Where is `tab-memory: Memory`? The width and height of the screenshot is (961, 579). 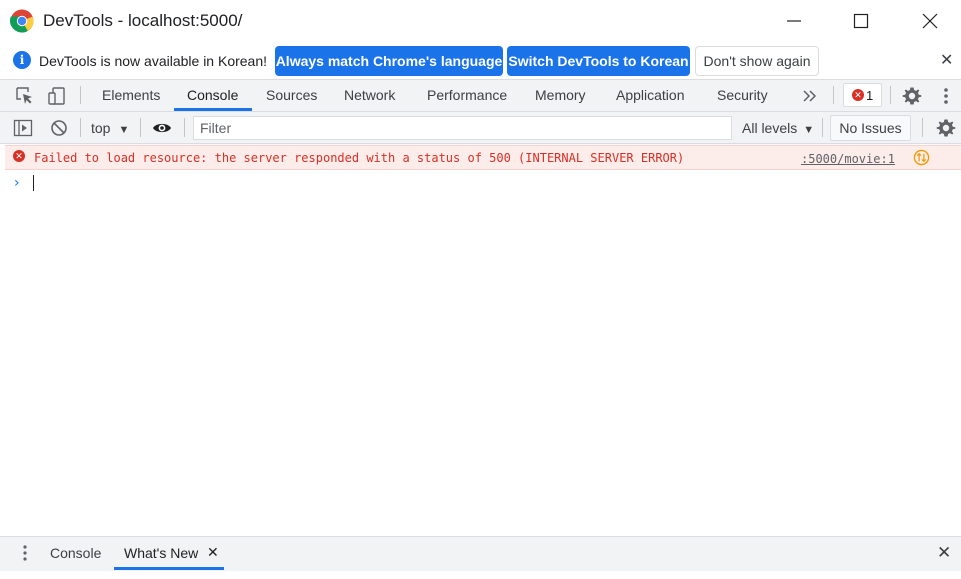
tab-memory: Memory is located at coordinates (560, 95).